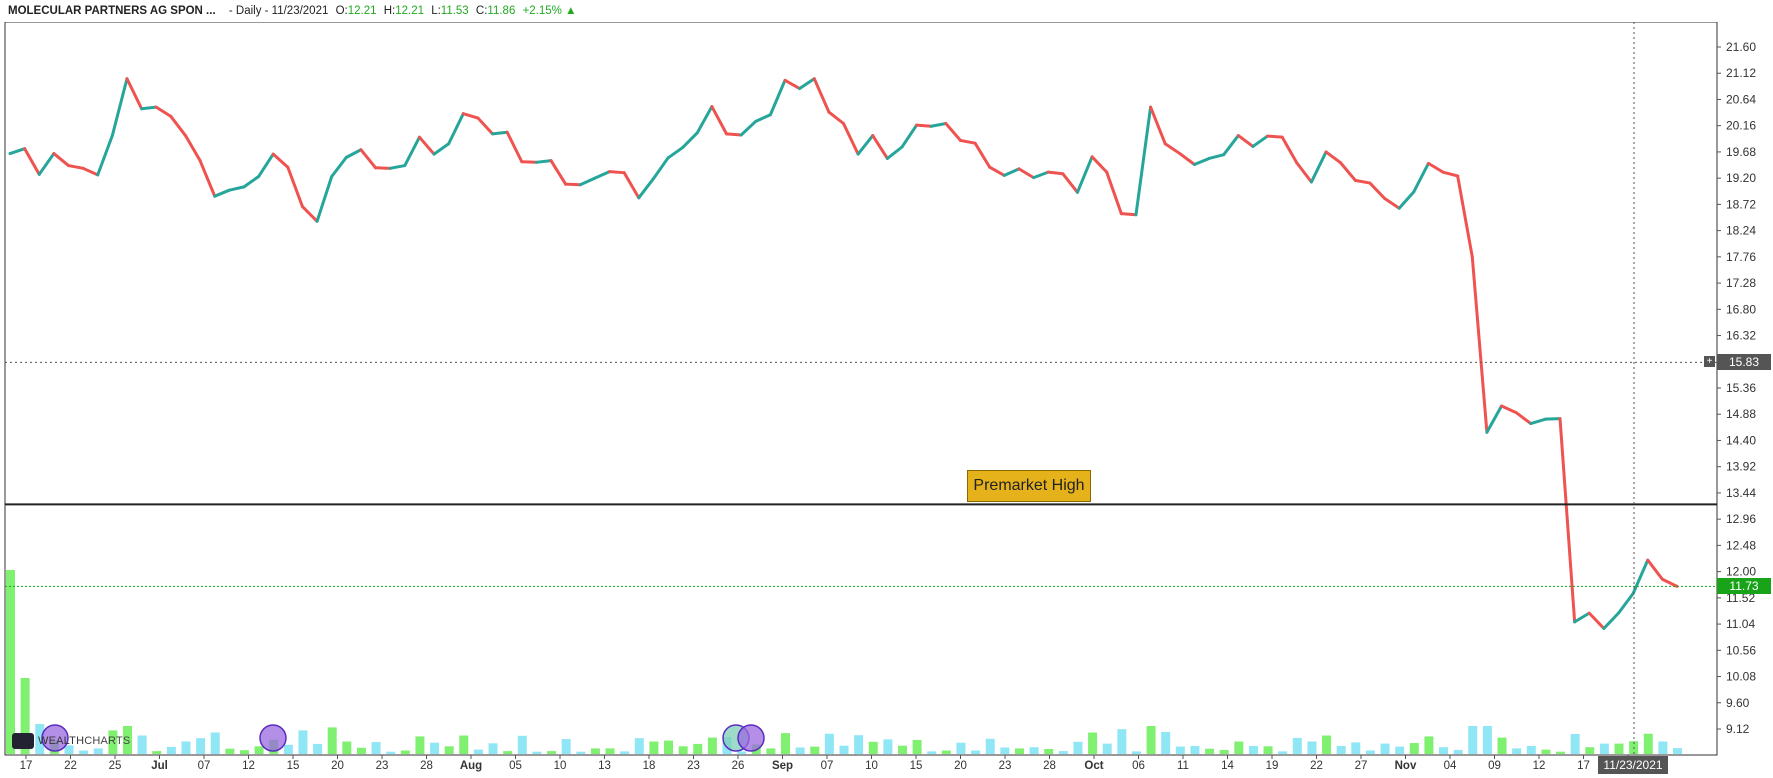 Image resolution: width=1773 pixels, height=778 pixels. Describe the element at coordinates (471, 766) in the screenshot. I see `x-tick-label: Aug` at that location.